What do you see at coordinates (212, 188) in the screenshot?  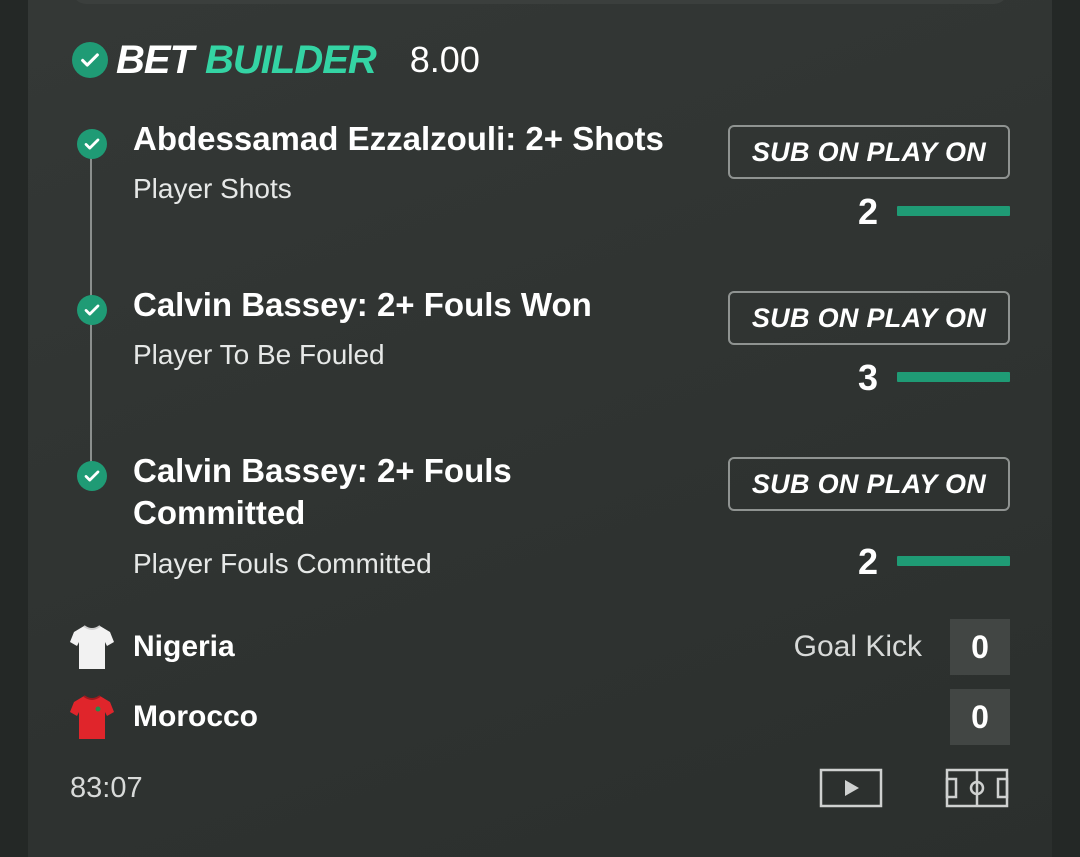 I see `leg-market: Player Shots` at bounding box center [212, 188].